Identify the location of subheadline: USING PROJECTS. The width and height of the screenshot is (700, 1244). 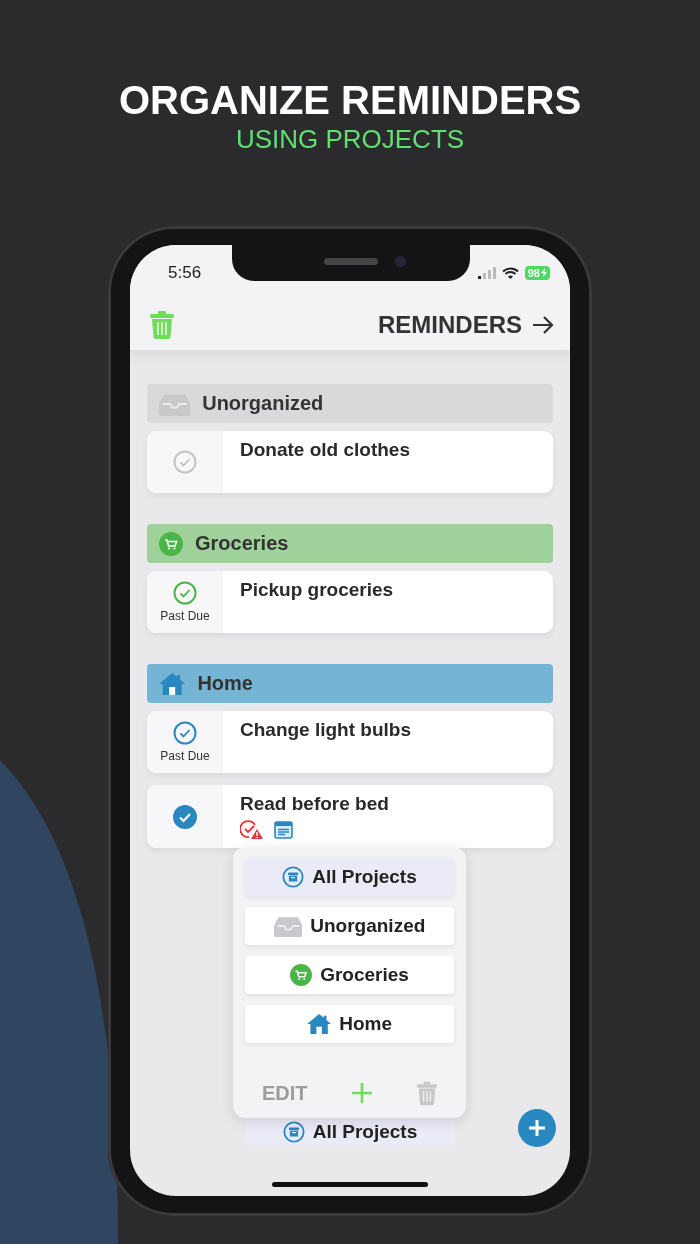
(350, 139).